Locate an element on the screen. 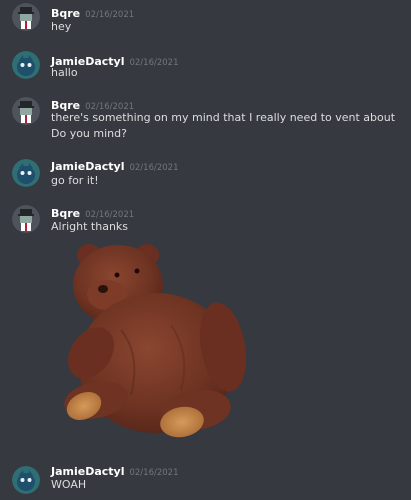  message-text: go for it! is located at coordinates (75, 180).